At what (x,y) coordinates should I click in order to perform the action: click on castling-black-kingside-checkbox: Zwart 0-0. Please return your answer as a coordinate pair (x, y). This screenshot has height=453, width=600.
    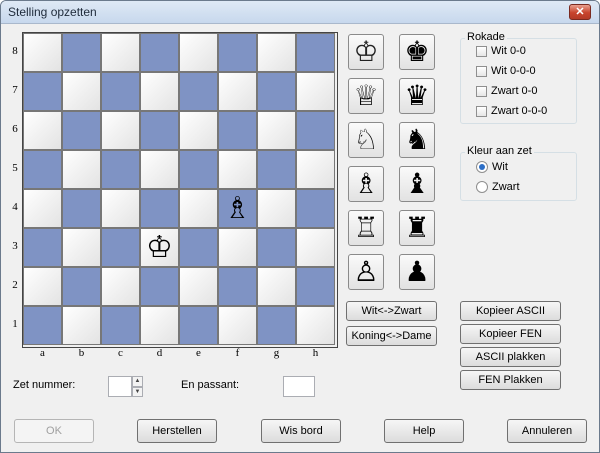
    Looking at the image, I should click on (506, 91).